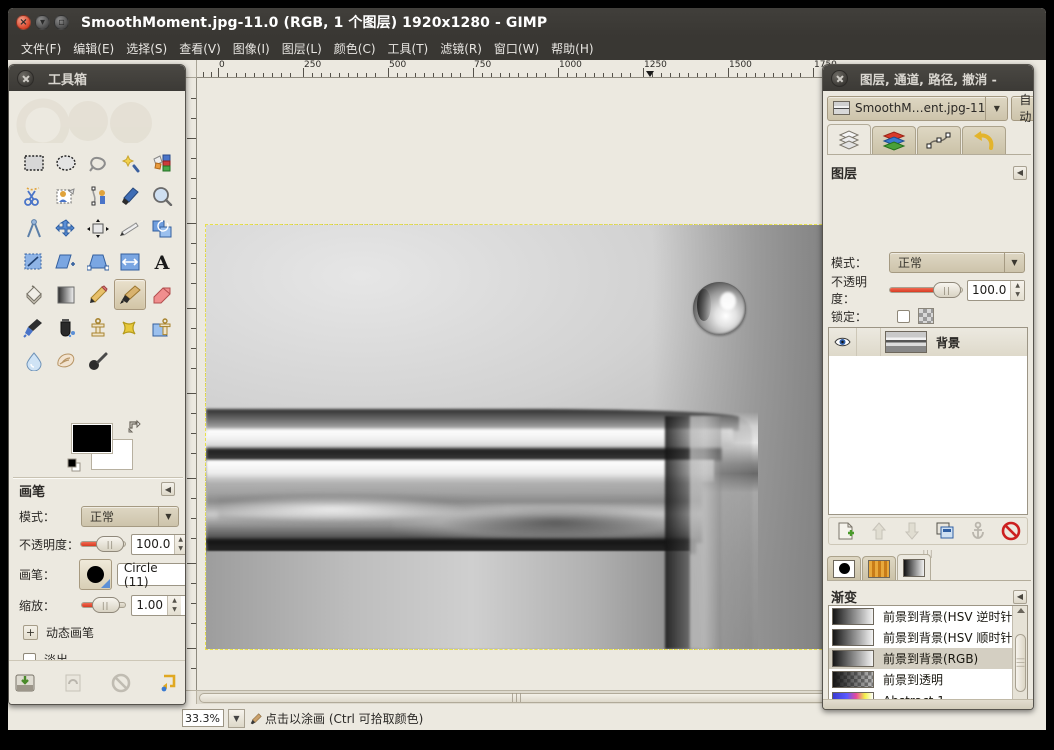 The width and height of the screenshot is (1054, 750). Describe the element at coordinates (879, 568) in the screenshot. I see `tab-patterns` at that location.